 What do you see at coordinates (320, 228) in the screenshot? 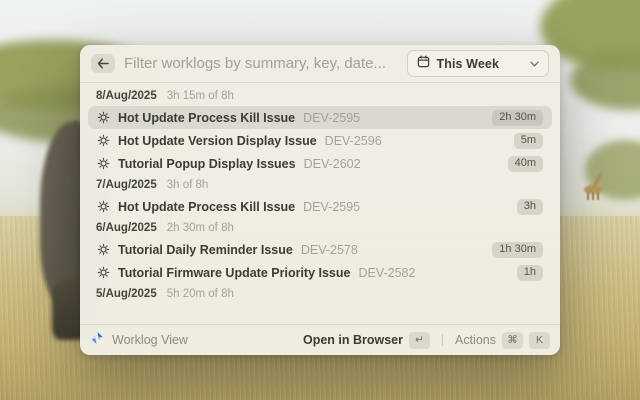
I see `section-header: 6/Aug/2025 2h 30m of 8h` at bounding box center [320, 228].